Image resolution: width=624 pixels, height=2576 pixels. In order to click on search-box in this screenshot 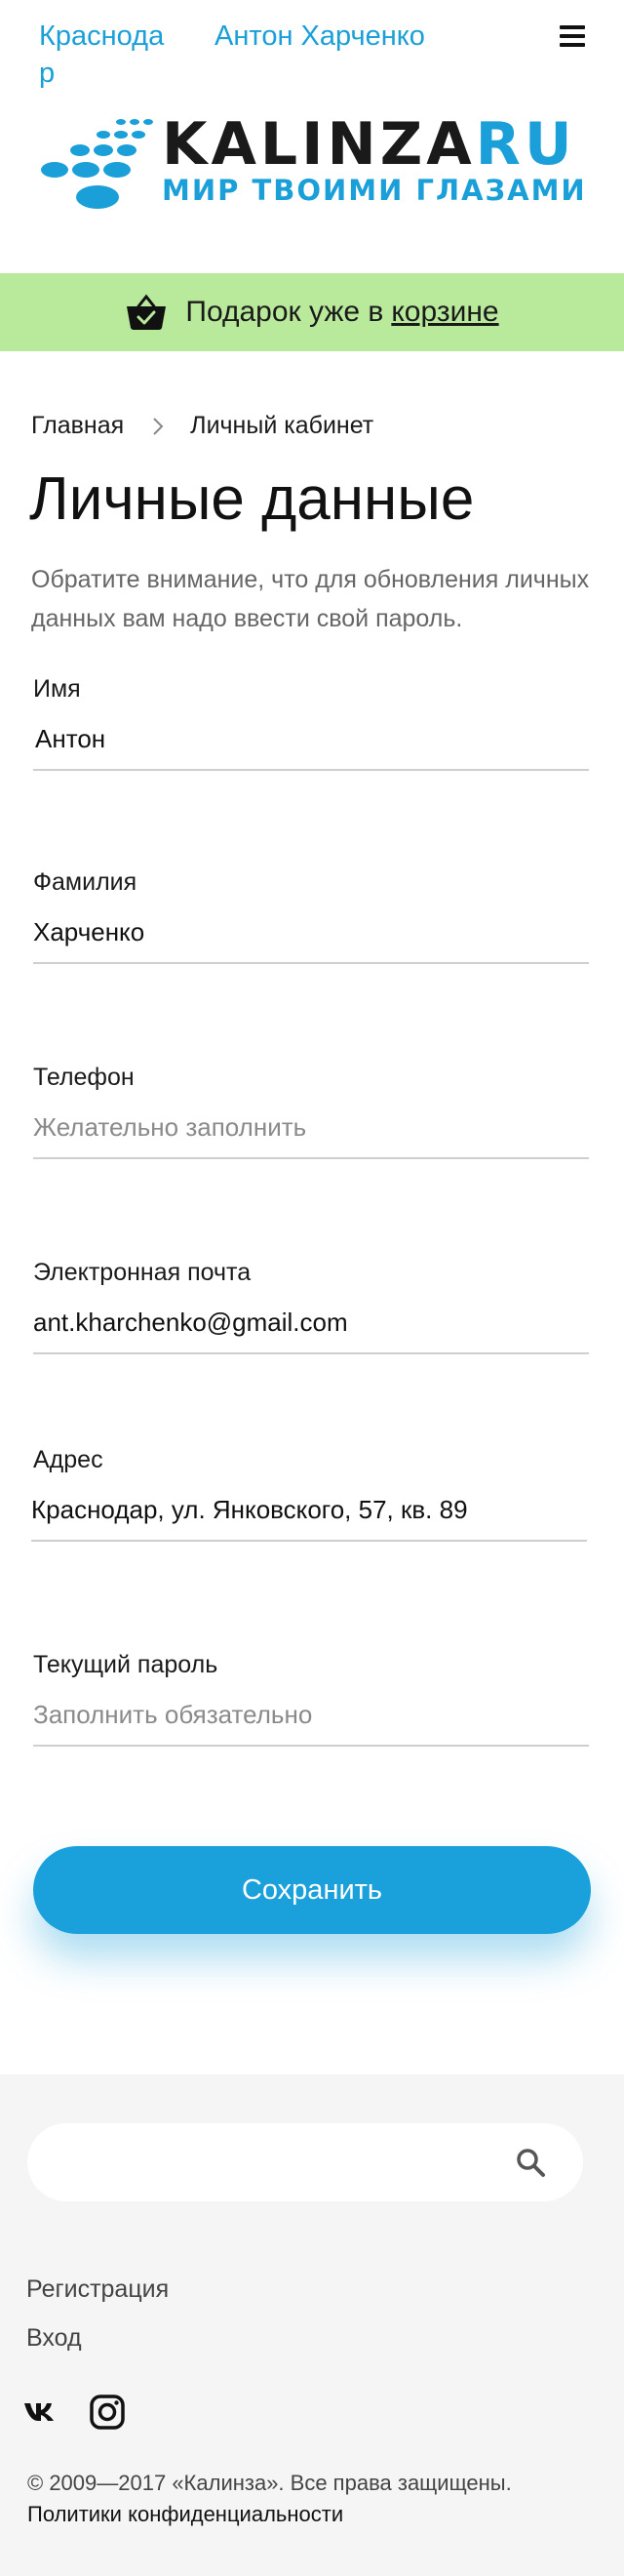, I will do `click(305, 2162)`.